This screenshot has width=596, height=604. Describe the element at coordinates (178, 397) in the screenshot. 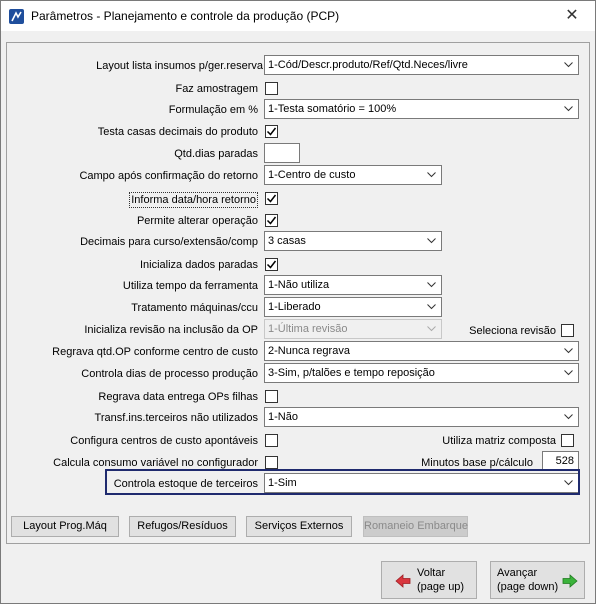

I see `regrava-data-label: Regrava data entrega OPs filhas` at that location.